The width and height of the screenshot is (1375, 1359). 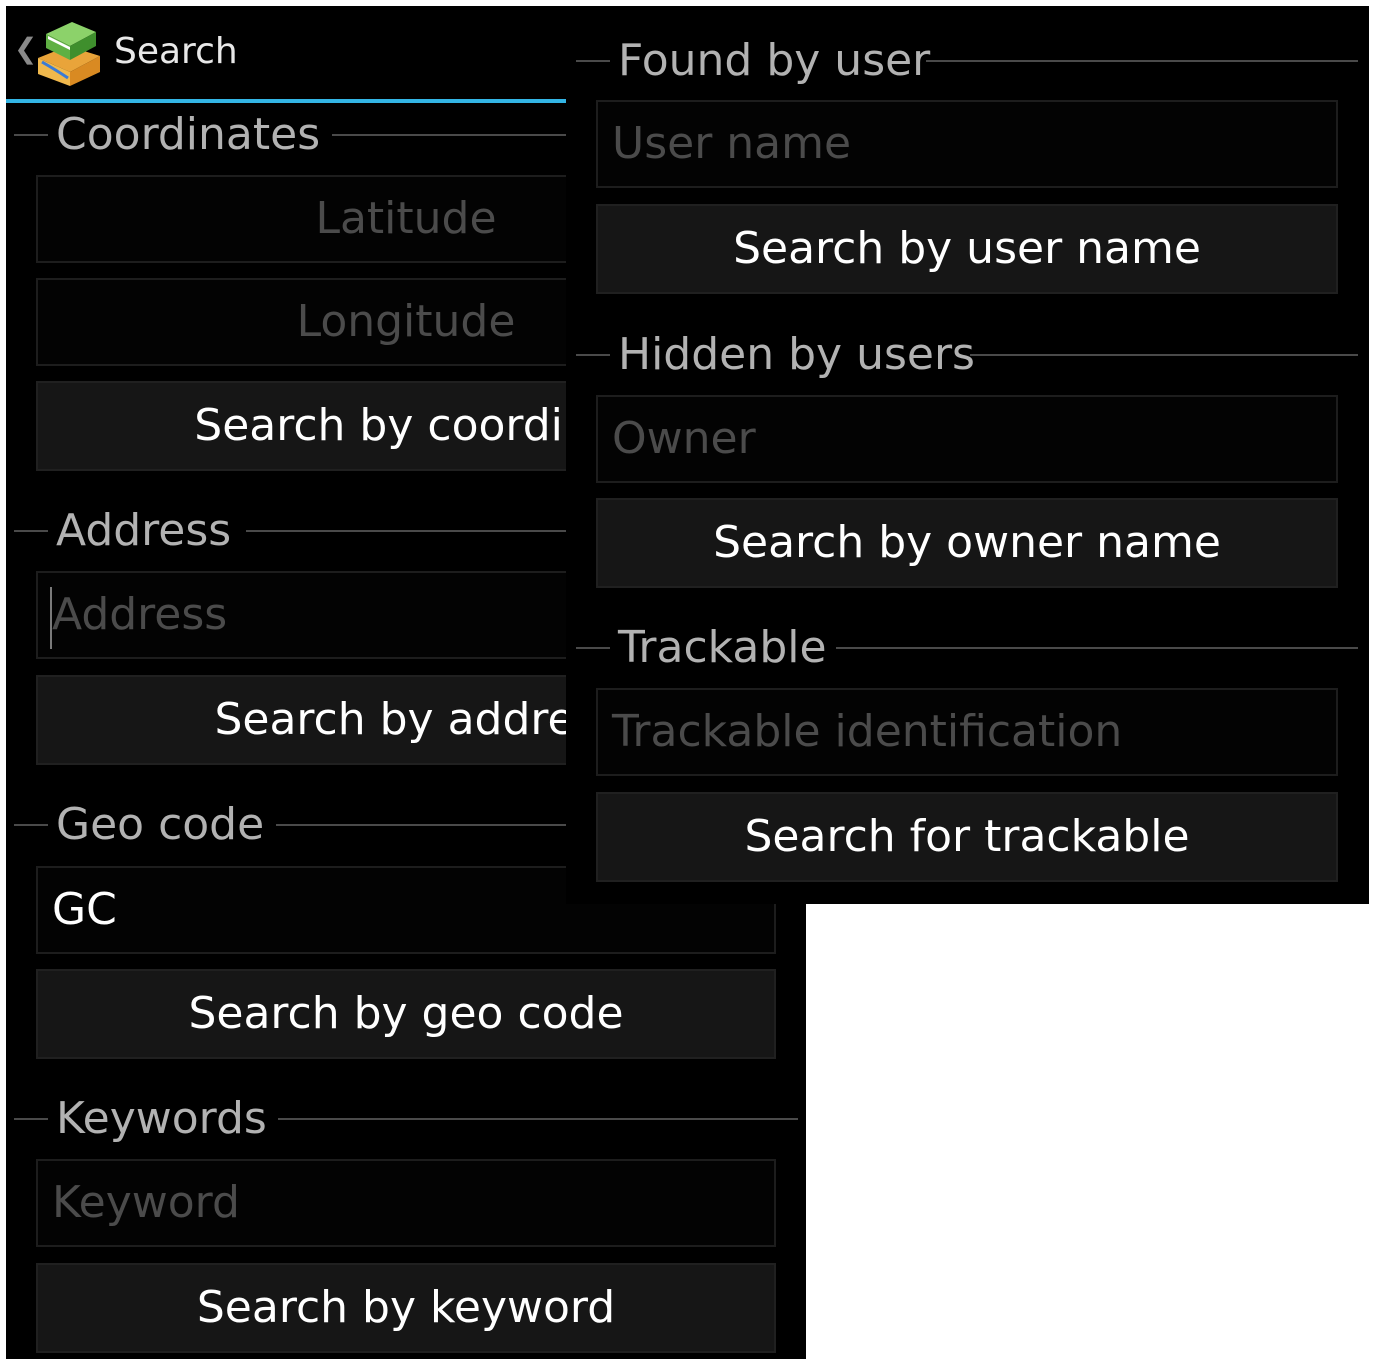 What do you see at coordinates (146, 1202) in the screenshot?
I see `keyword-placeholder: Keyword` at bounding box center [146, 1202].